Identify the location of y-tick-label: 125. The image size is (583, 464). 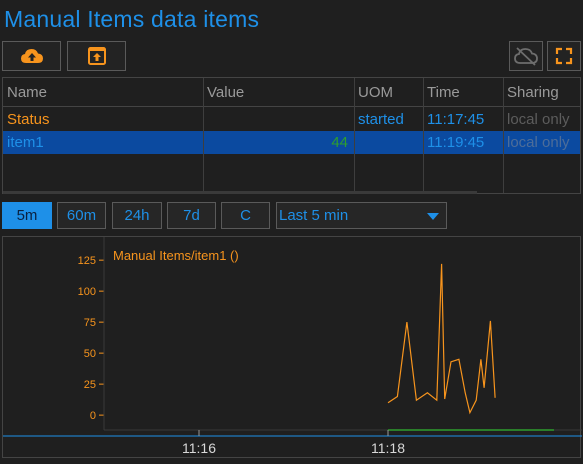
(87, 261).